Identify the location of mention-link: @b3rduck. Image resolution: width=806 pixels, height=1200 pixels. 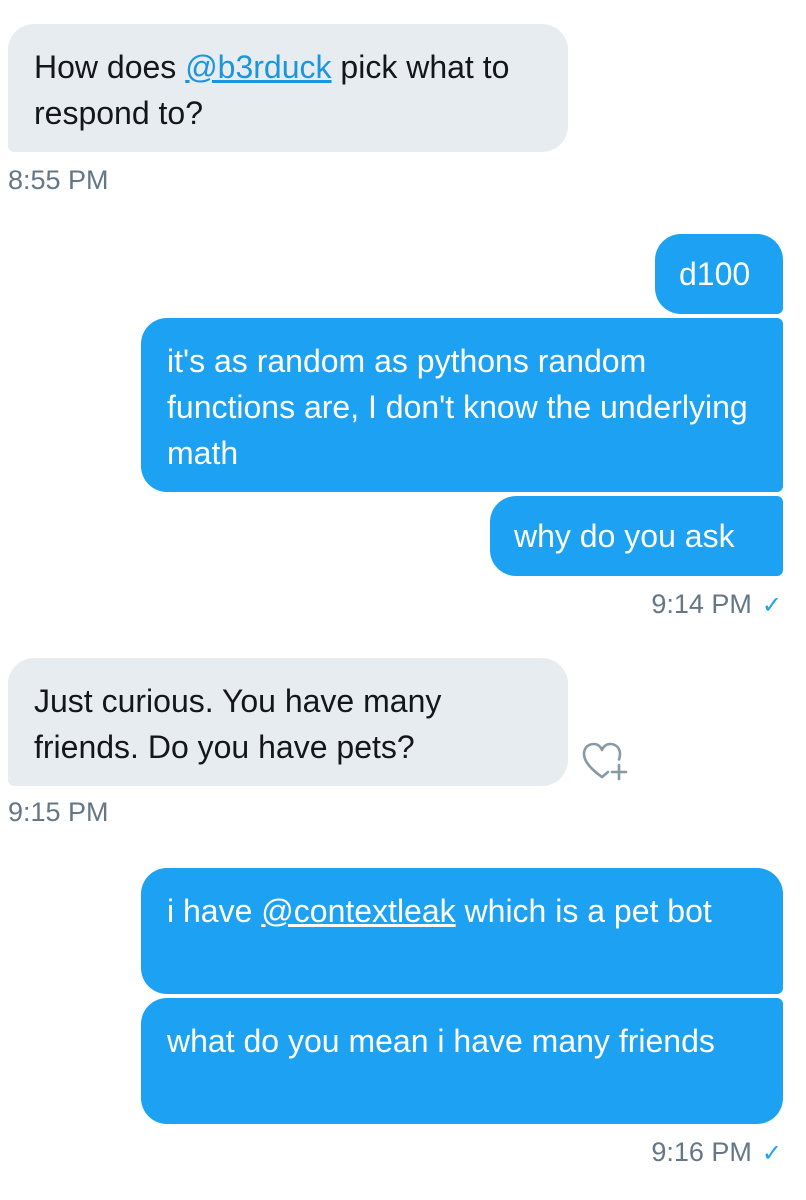
(258, 67).